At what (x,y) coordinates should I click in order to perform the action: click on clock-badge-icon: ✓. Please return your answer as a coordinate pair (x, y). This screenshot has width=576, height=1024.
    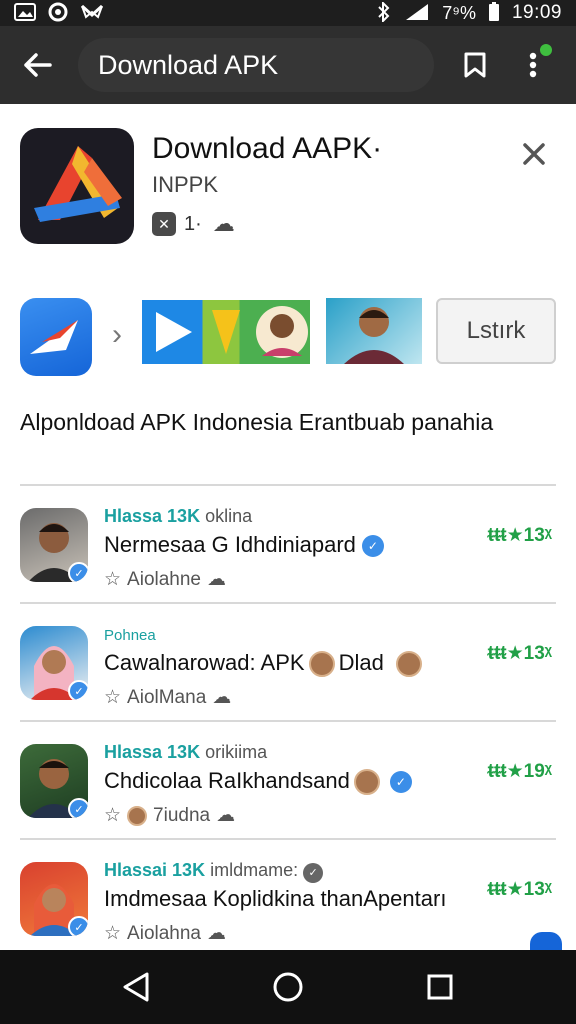
    Looking at the image, I should click on (313, 872).